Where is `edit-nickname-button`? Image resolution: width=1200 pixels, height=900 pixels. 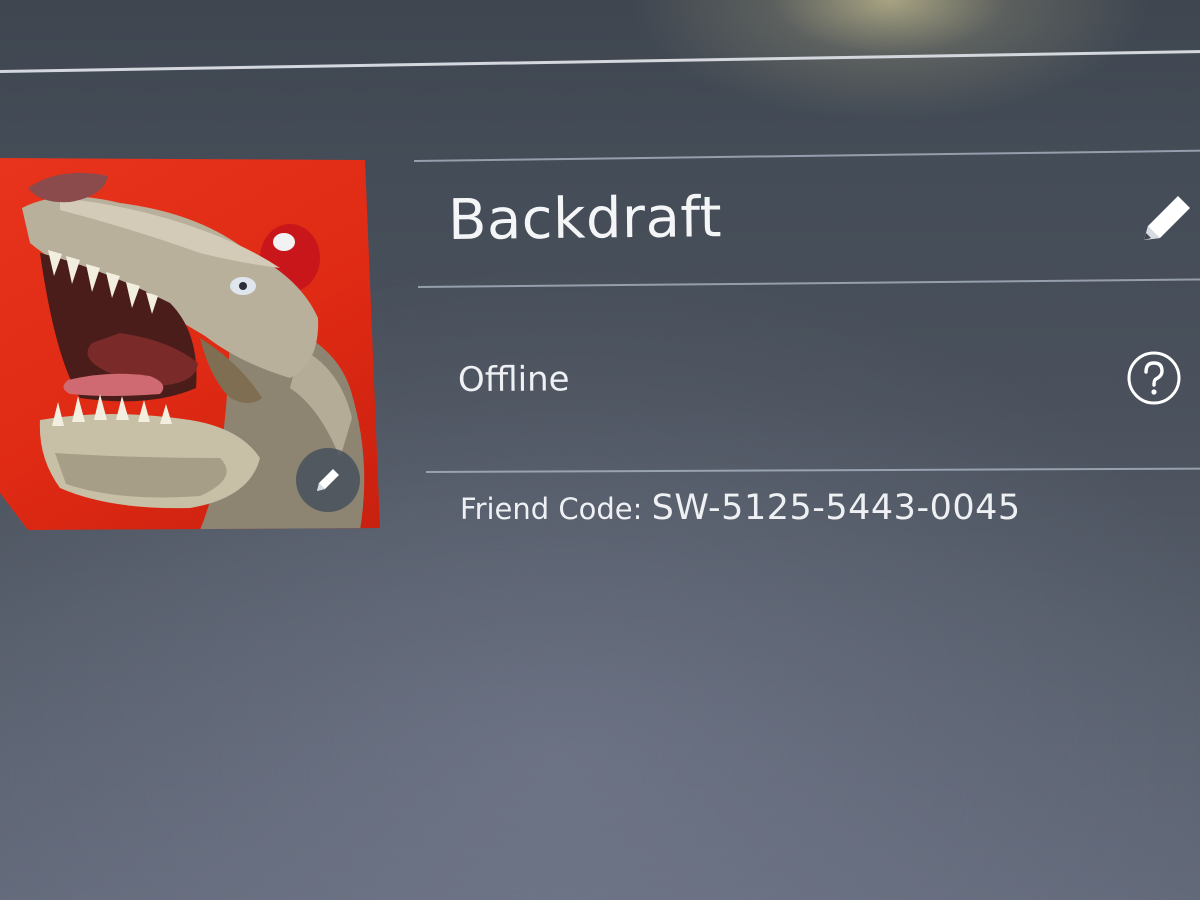
edit-nickname-button is located at coordinates (1167, 219).